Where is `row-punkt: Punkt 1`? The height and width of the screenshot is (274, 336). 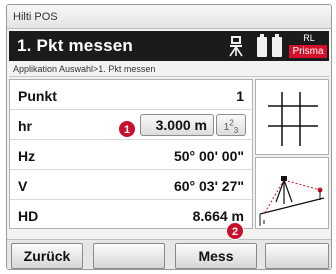 row-punkt: Punkt 1 is located at coordinates (132, 95).